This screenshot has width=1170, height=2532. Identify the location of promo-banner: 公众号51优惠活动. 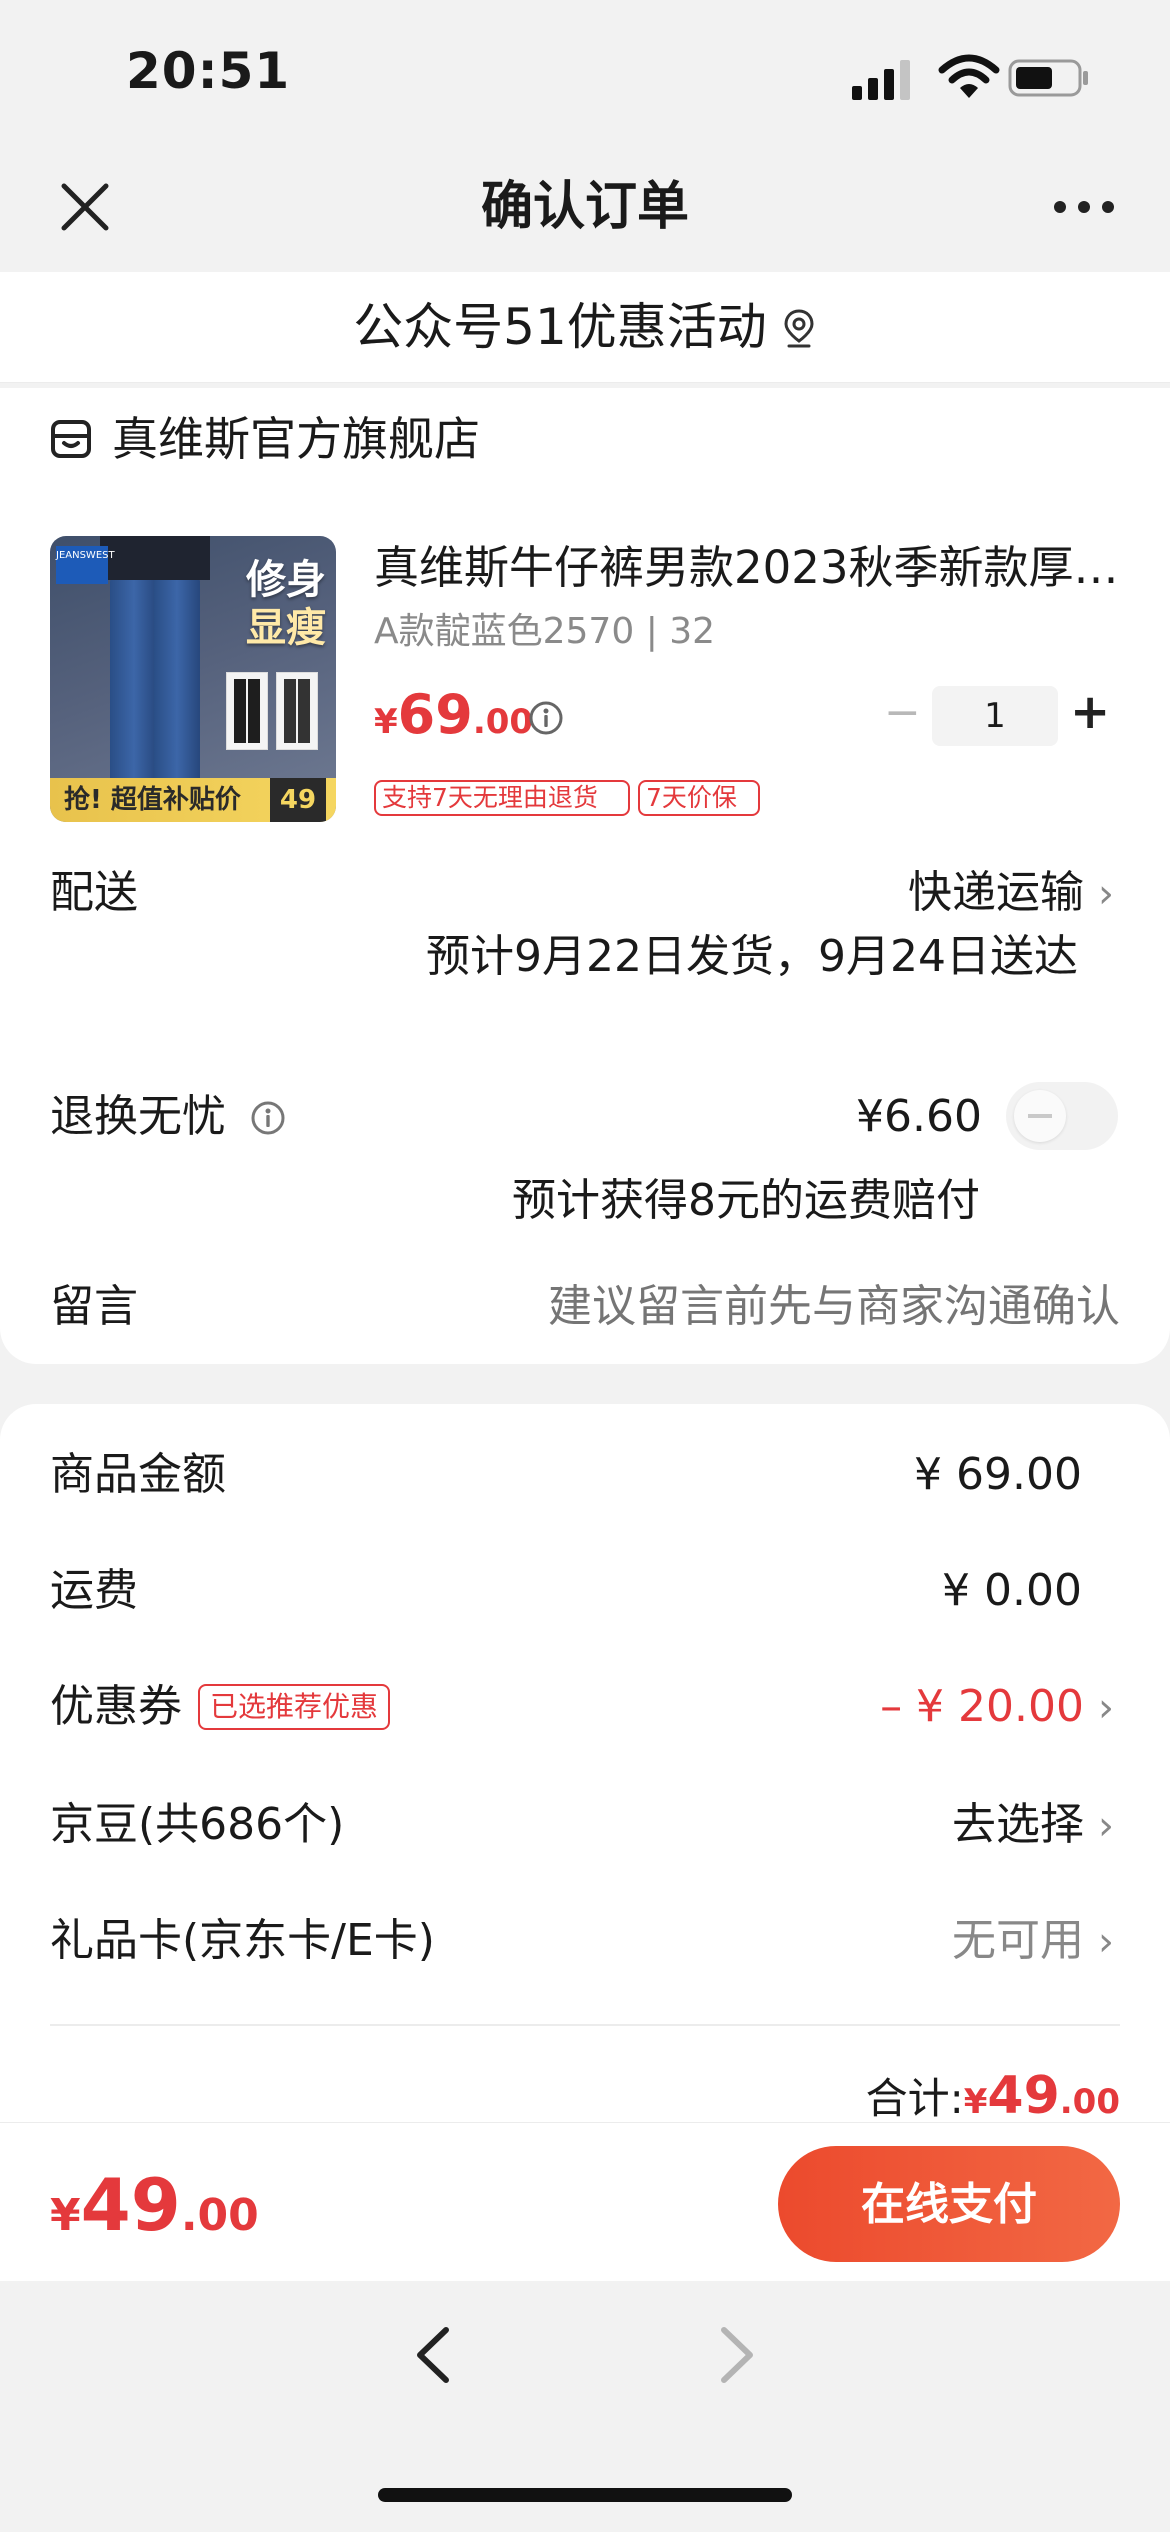
(585, 327).